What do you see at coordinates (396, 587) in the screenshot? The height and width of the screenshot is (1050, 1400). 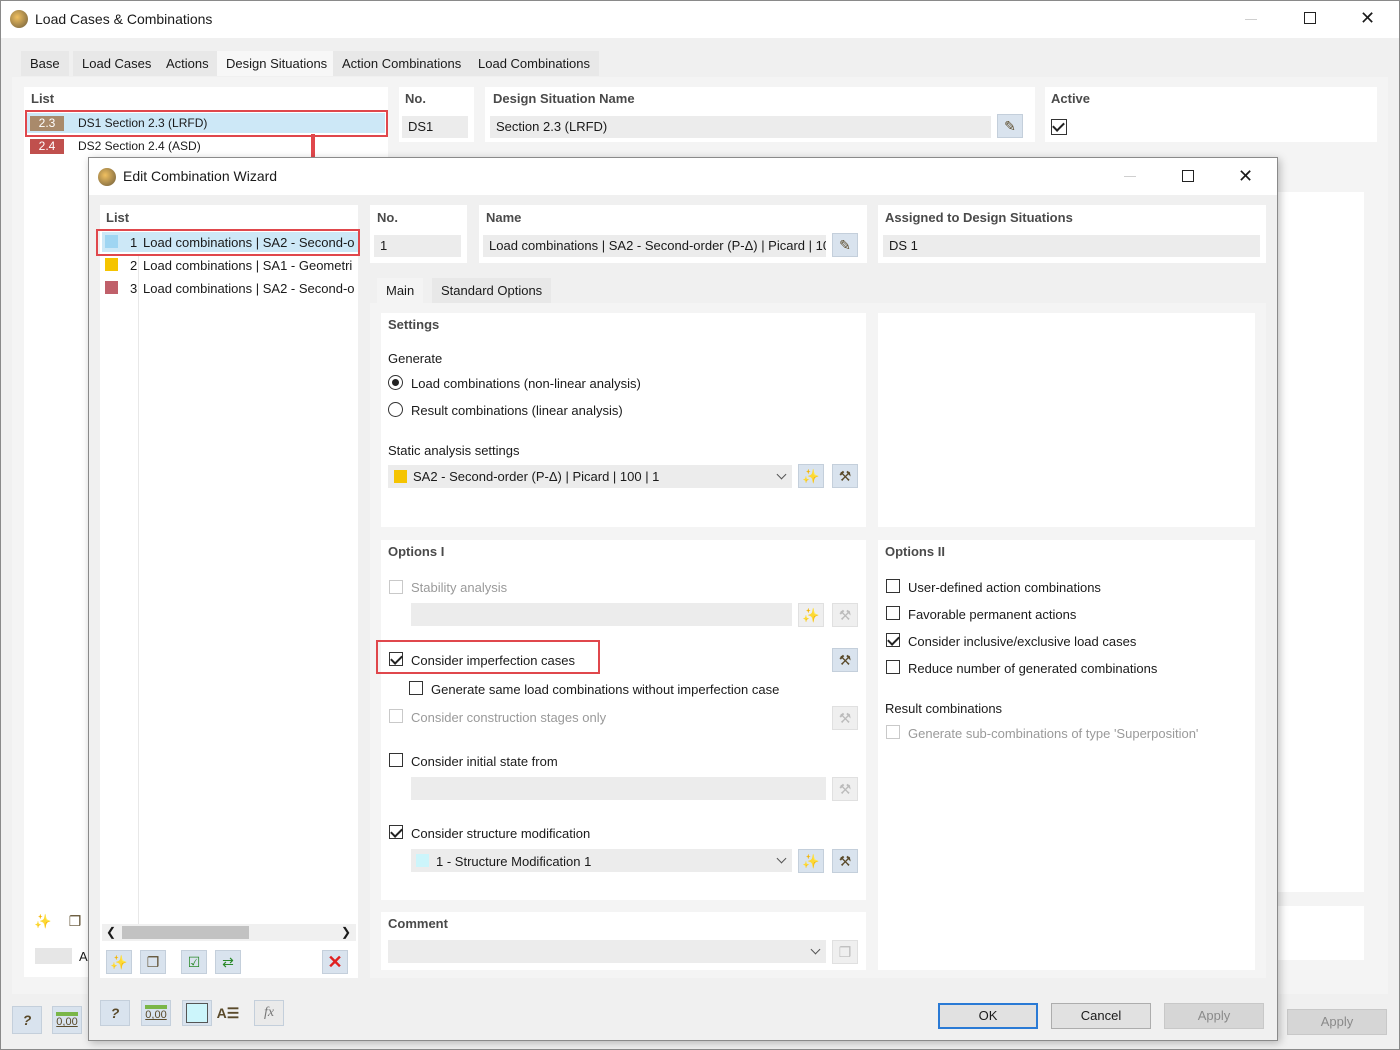 I see `stability-checkbox` at bounding box center [396, 587].